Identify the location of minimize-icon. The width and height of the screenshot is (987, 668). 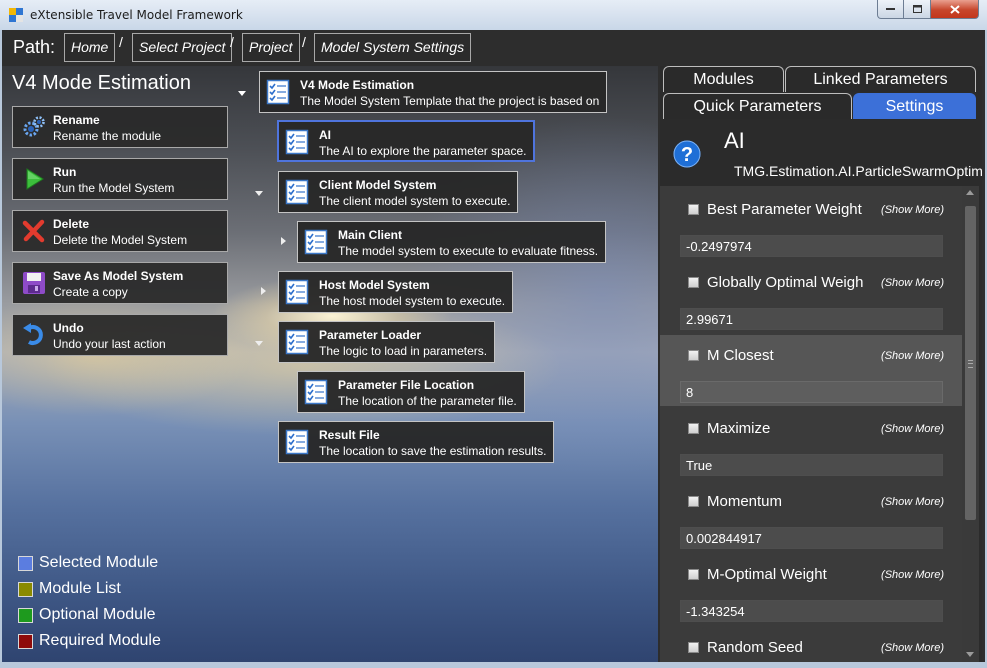
(890, 9).